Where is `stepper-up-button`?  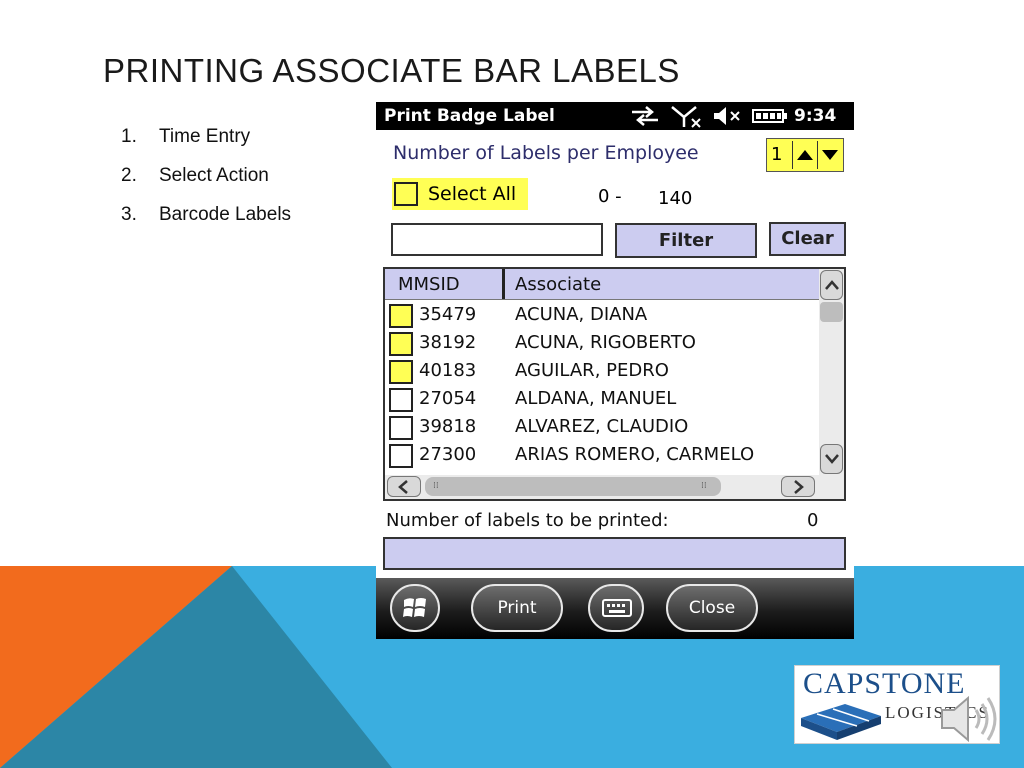
stepper-up-button is located at coordinates (804, 155).